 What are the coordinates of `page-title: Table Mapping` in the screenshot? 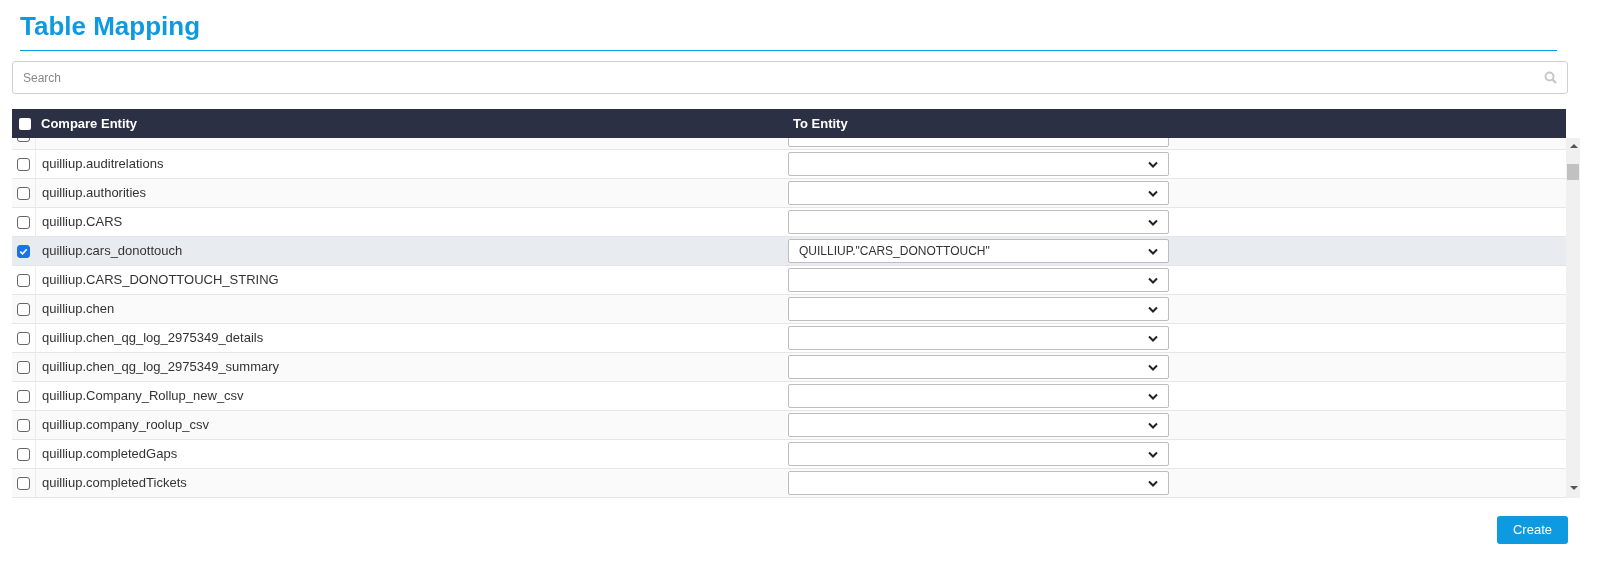 It's located at (111, 26).